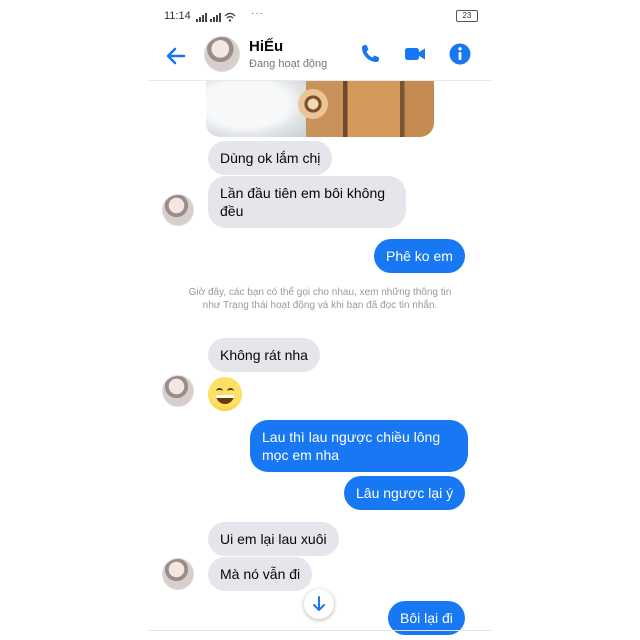 This screenshot has height=640, width=640. Describe the element at coordinates (257, 13) in the screenshot. I see `status-dots: ···` at that location.